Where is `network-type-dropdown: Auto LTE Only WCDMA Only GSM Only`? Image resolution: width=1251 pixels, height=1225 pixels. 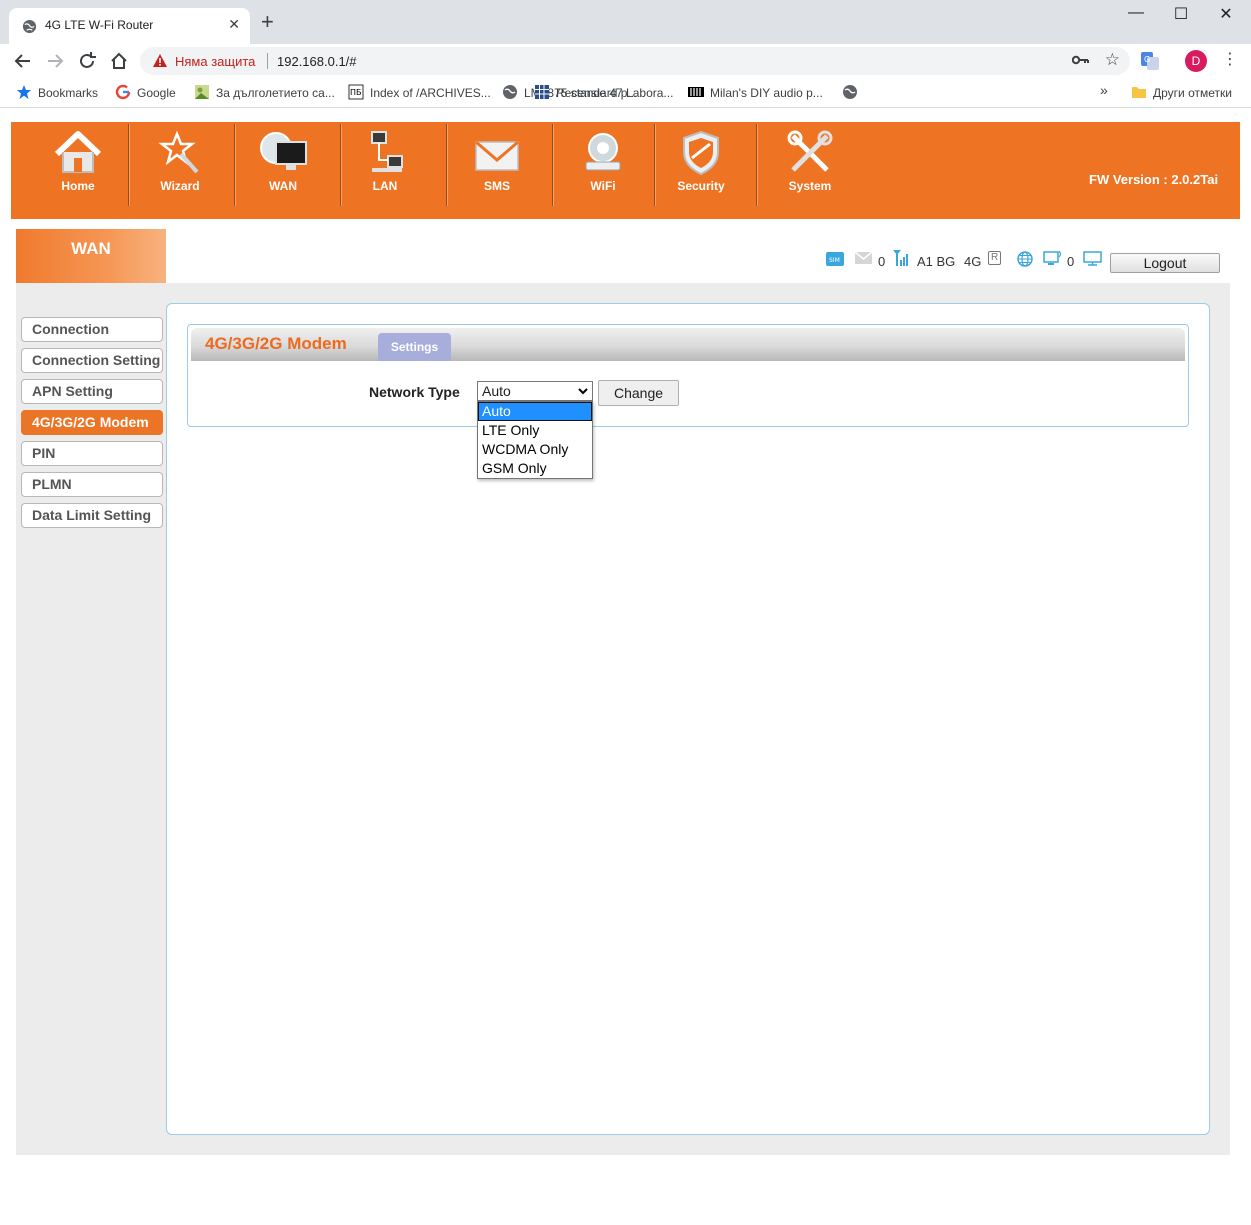 network-type-dropdown: Auto LTE Only WCDMA Only GSM Only is located at coordinates (535, 440).